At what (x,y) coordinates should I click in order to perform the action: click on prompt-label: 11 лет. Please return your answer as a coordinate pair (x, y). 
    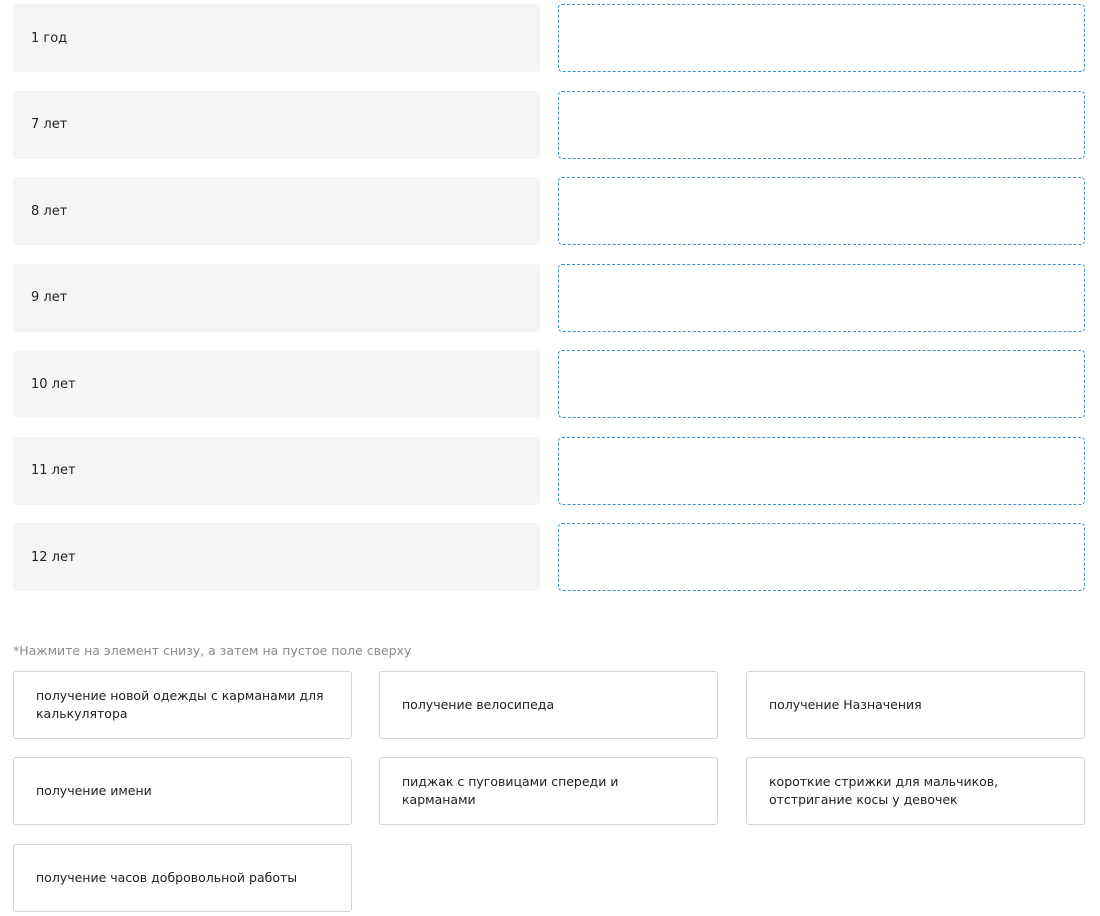
    Looking at the image, I should click on (53, 470).